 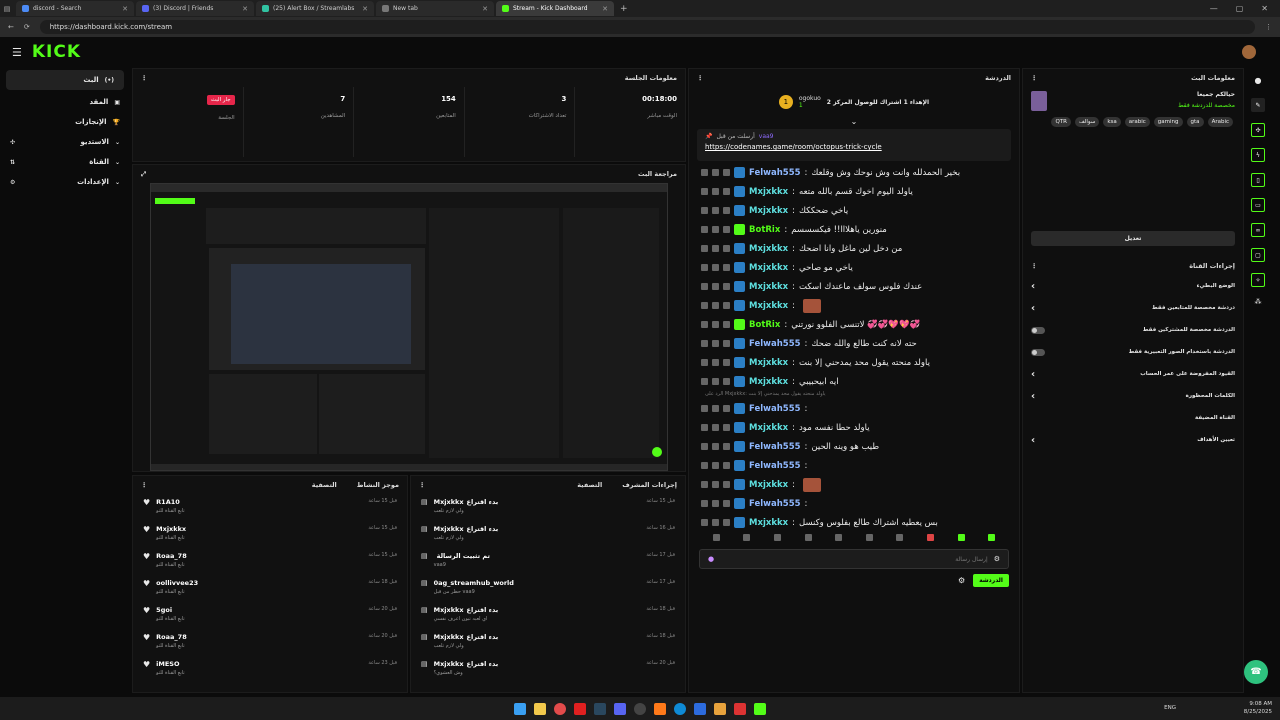 I want to click on stream-tag: gaming, so click(x=1168, y=122).